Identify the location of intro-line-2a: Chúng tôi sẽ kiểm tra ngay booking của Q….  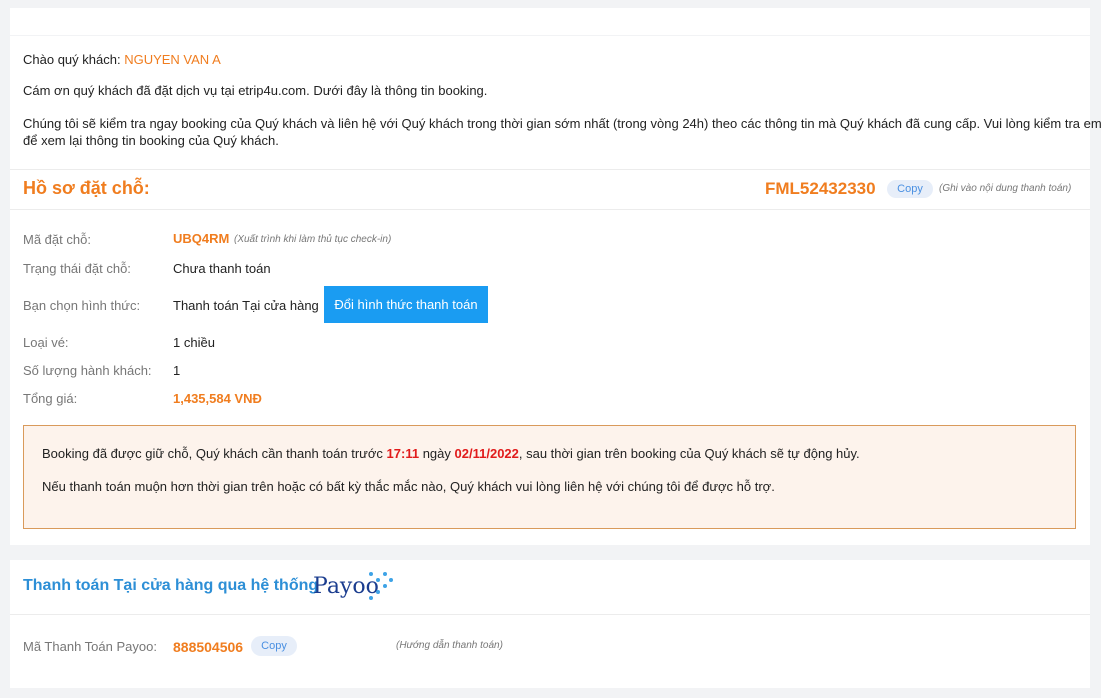
(562, 123).